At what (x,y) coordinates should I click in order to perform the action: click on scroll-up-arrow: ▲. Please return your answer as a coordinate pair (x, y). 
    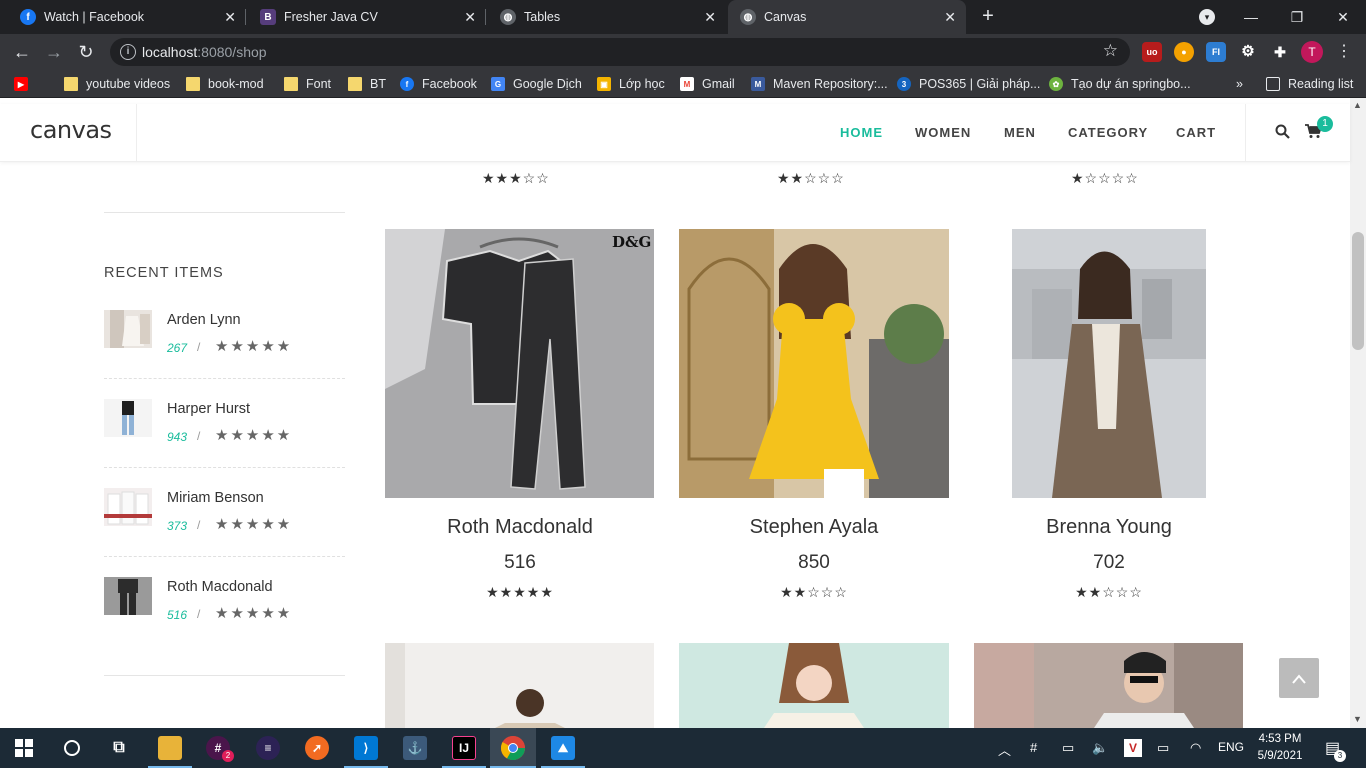
    Looking at the image, I should click on (1357, 105).